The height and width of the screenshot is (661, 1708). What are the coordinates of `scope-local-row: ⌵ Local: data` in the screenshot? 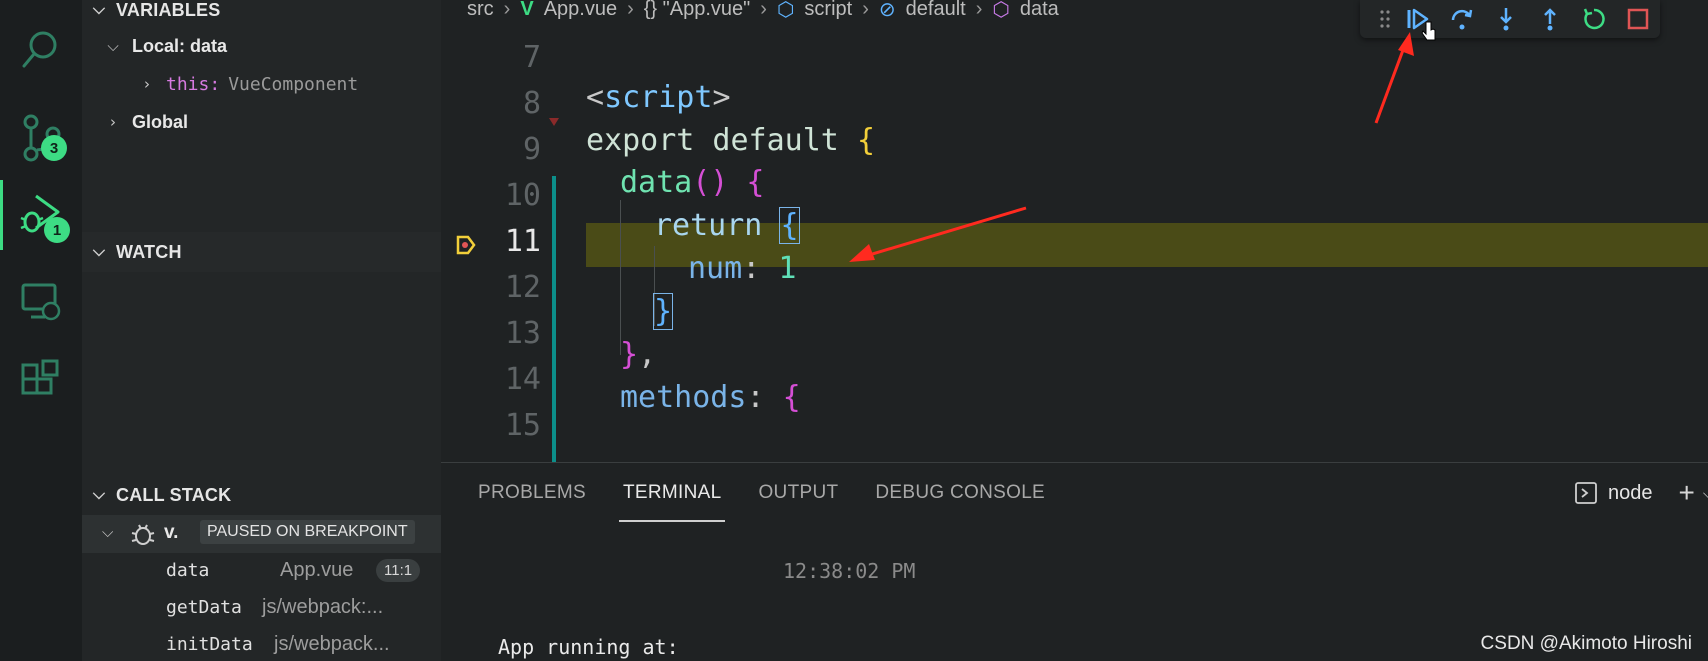 It's located at (164, 46).